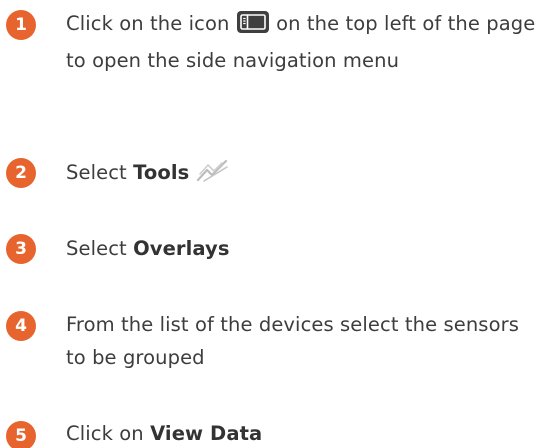 The image size is (547, 448). I want to click on step-text-bold: Overlays, so click(181, 248).